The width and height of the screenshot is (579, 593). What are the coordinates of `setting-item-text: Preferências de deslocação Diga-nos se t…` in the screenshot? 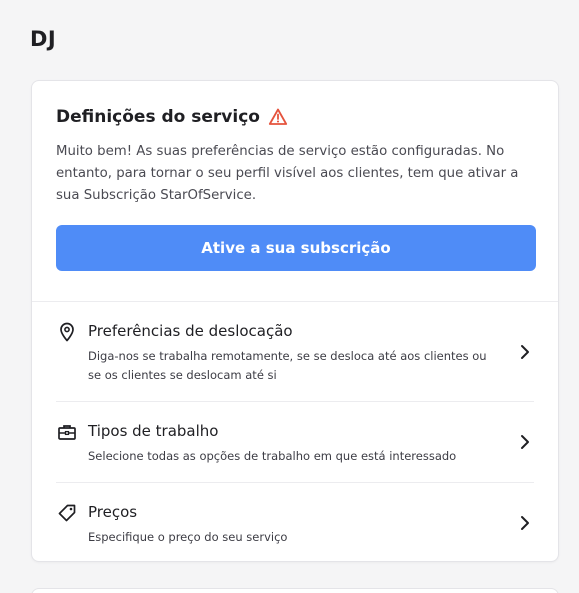 It's located at (311, 353).